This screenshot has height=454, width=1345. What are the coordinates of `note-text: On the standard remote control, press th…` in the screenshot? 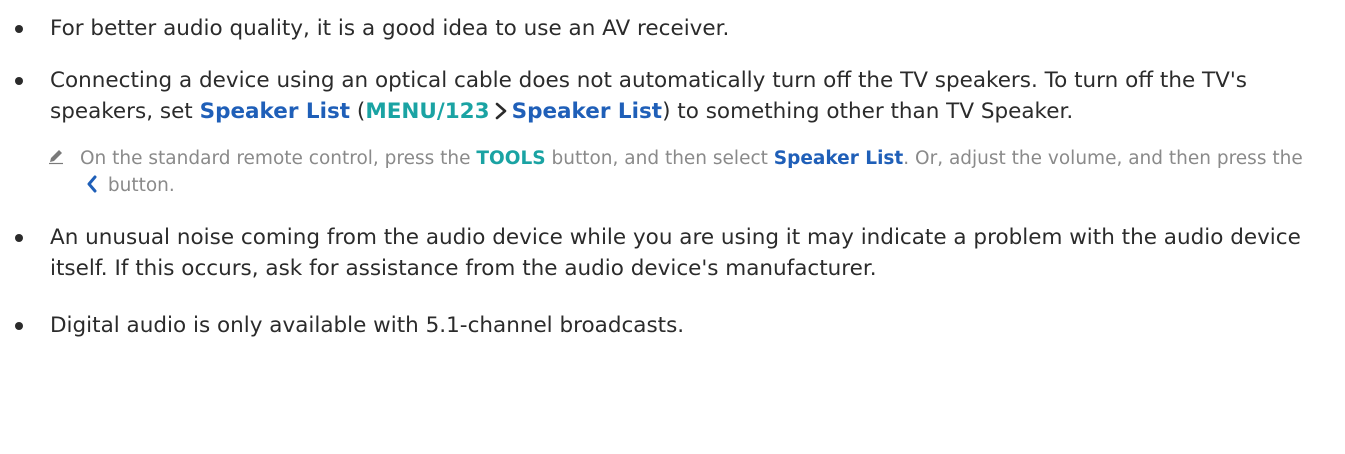 It's located at (278, 158).